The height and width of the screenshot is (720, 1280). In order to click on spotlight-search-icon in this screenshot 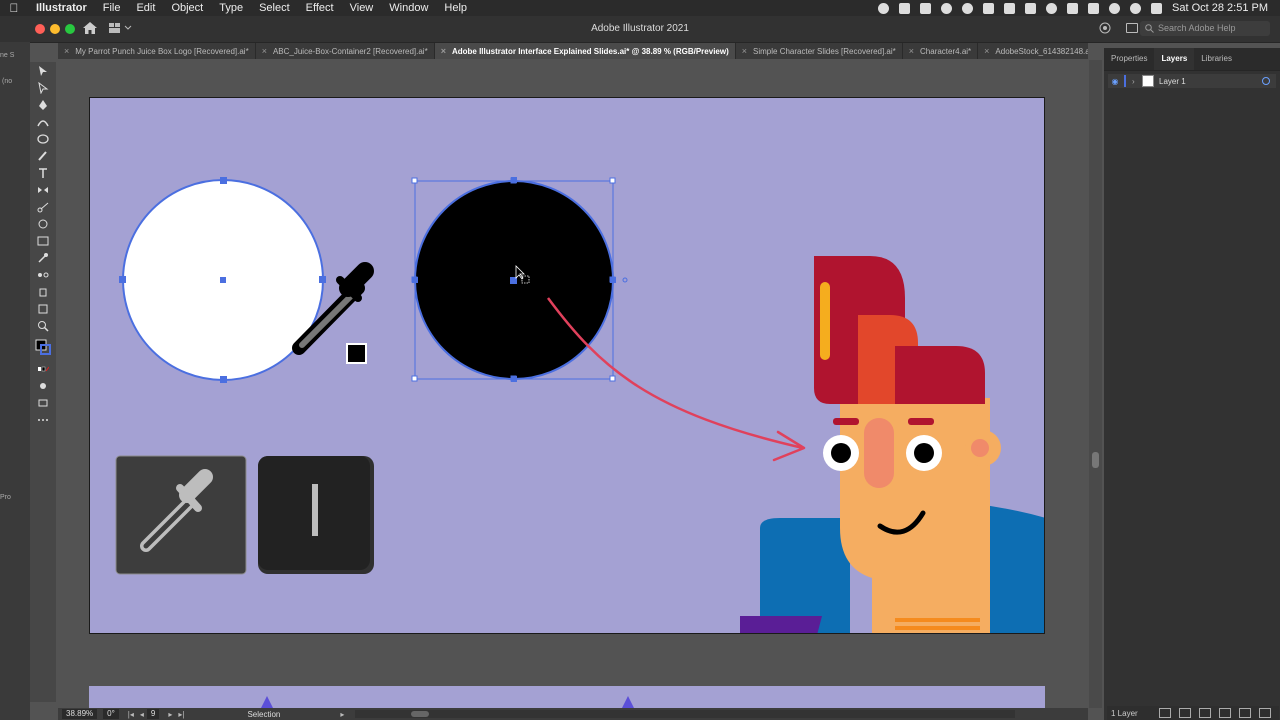, I will do `click(1135, 8)`.